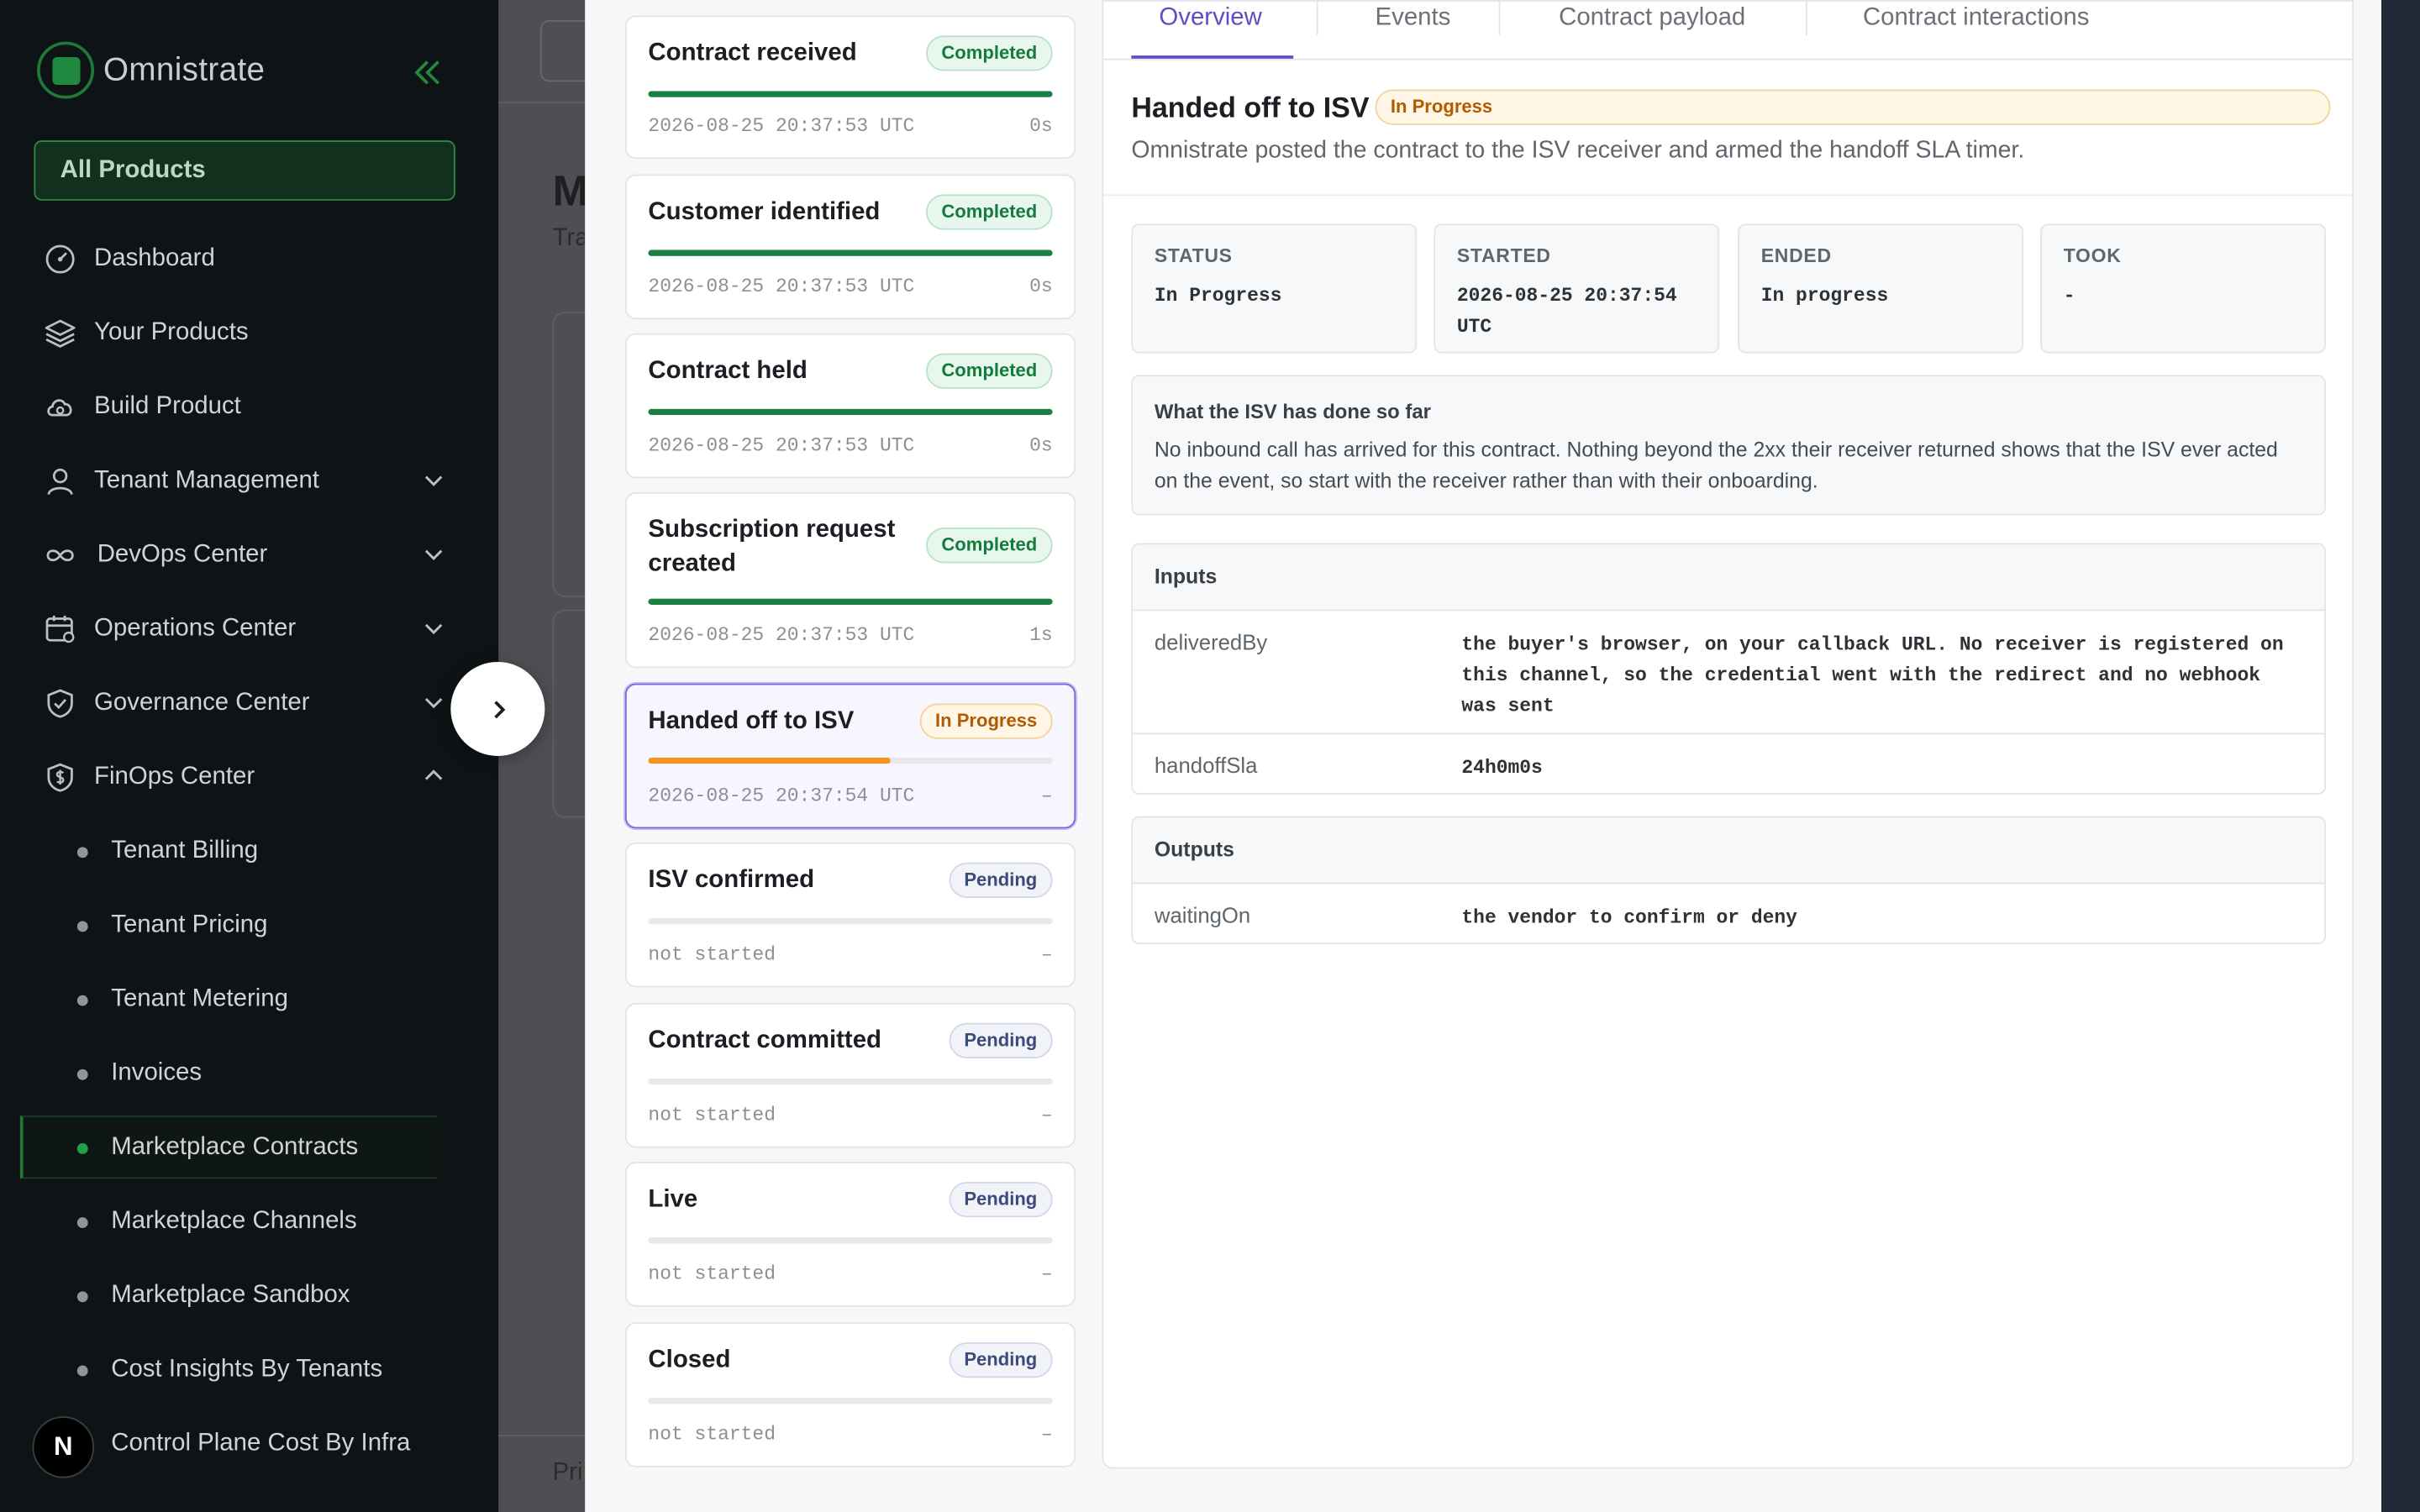  Describe the element at coordinates (247, 407) in the screenshot. I see `sidebar-item-build-product: Build Product` at that location.